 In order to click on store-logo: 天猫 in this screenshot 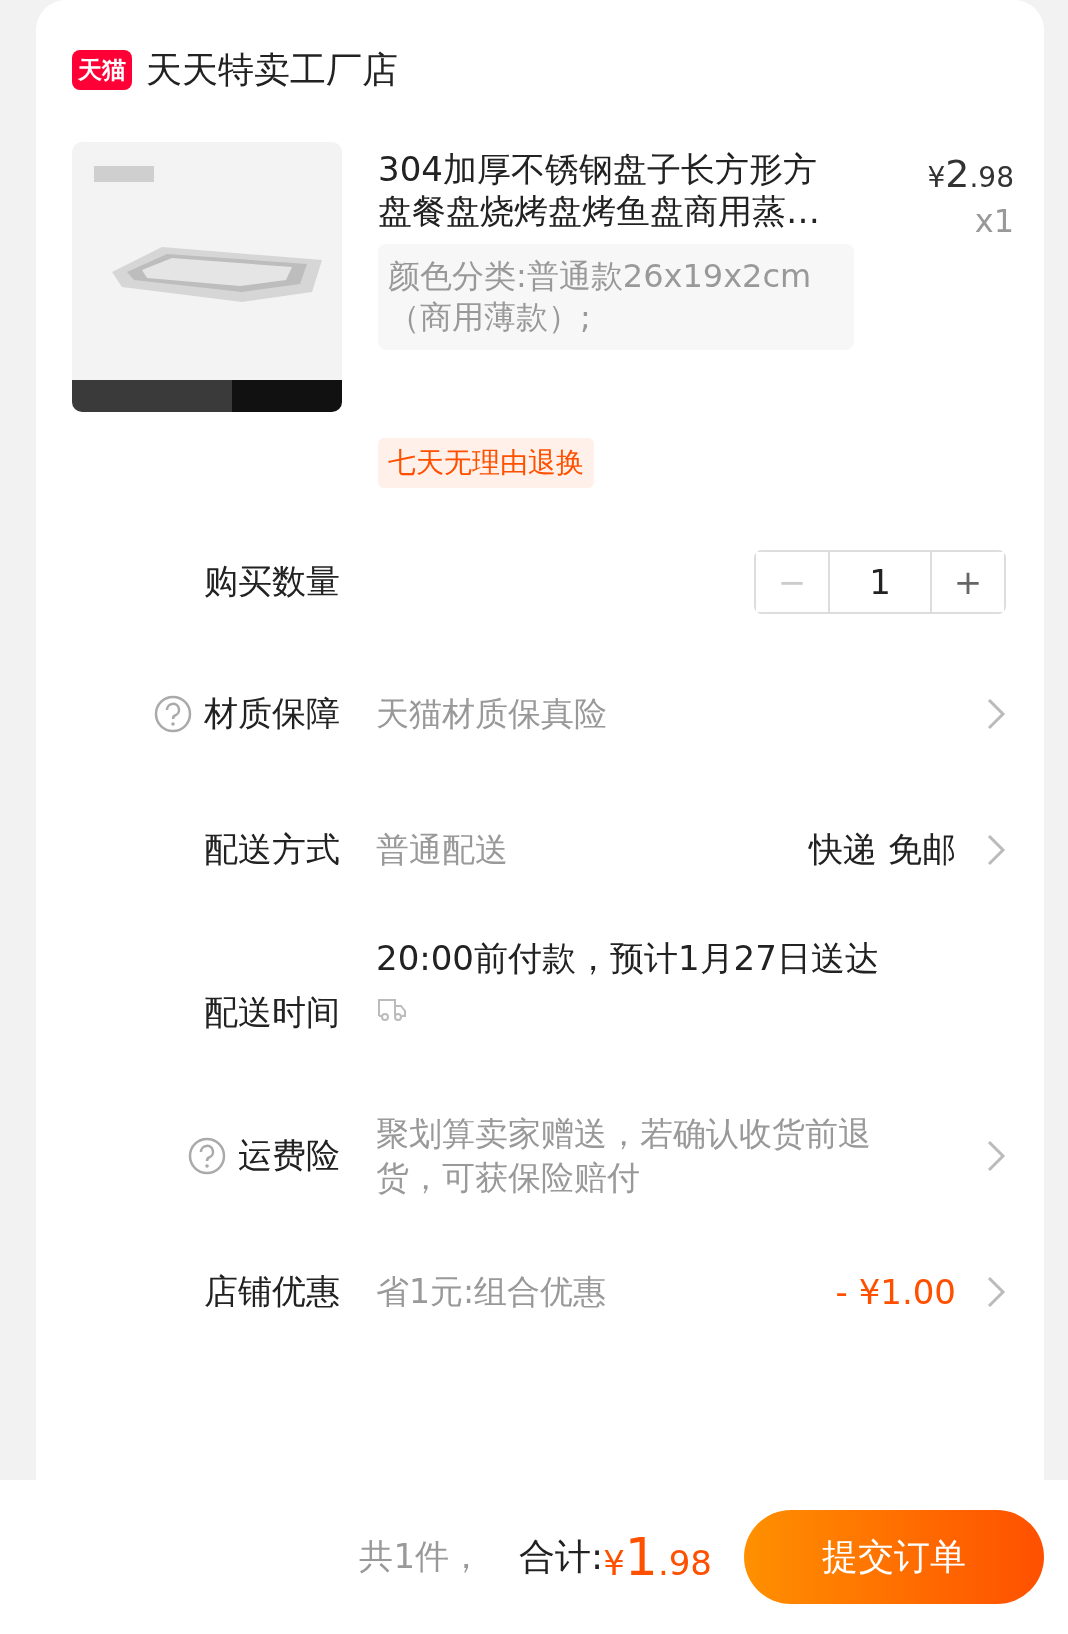, I will do `click(102, 70)`.